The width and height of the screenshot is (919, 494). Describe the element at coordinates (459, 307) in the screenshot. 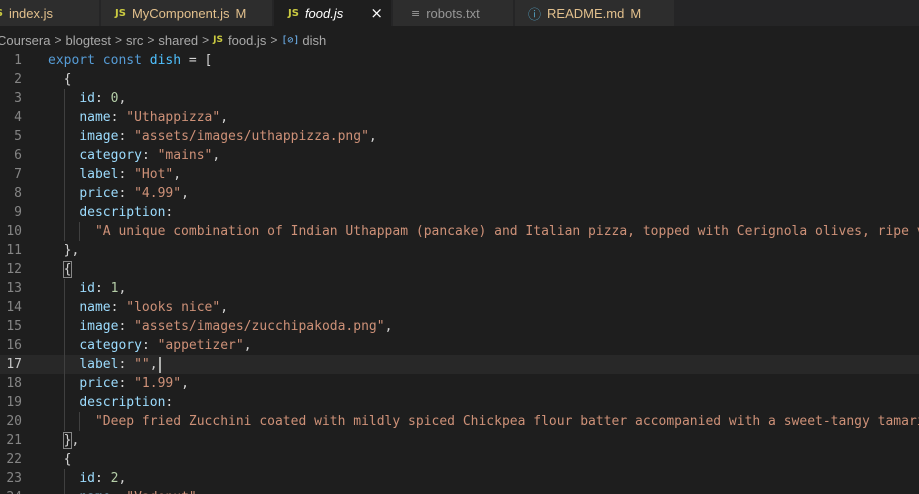

I see `code-line: 14 name: "looks nice",` at that location.